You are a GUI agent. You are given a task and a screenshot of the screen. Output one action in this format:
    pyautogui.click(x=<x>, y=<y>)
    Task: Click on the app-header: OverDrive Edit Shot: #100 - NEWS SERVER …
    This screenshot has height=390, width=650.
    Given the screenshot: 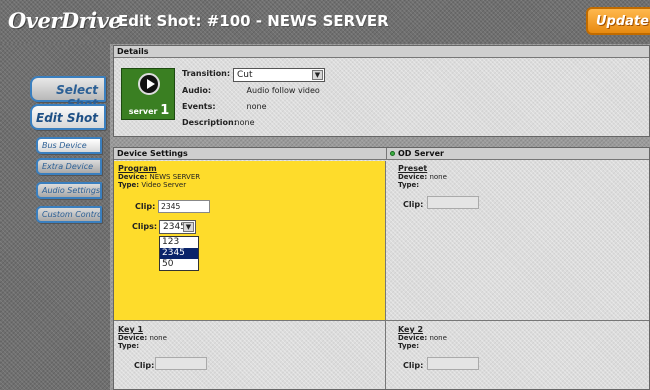 What is the action you would take?
    pyautogui.click(x=325, y=22)
    